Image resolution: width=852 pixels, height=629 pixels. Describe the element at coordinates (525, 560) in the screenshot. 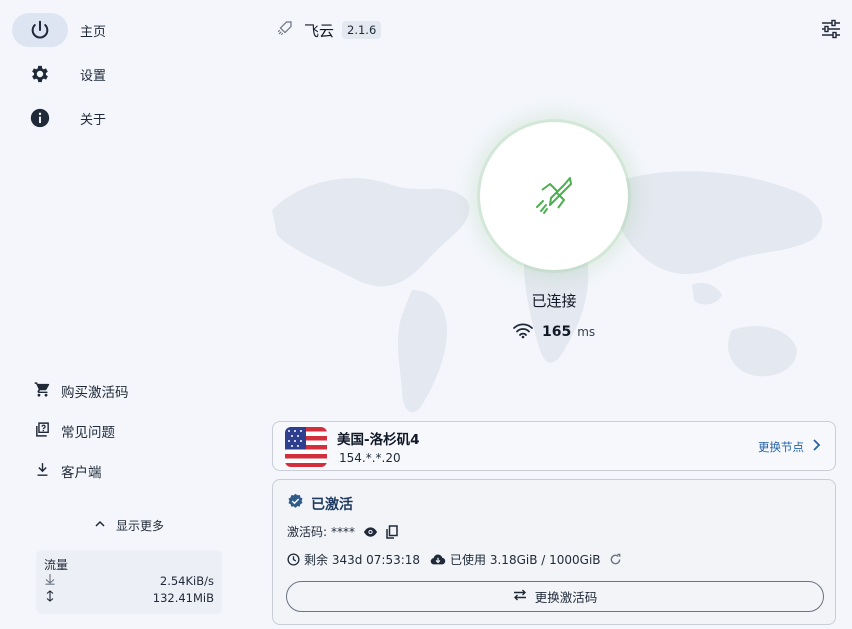

I see `used-traffic: 已使用 3.18GiB / 1000GiB` at that location.